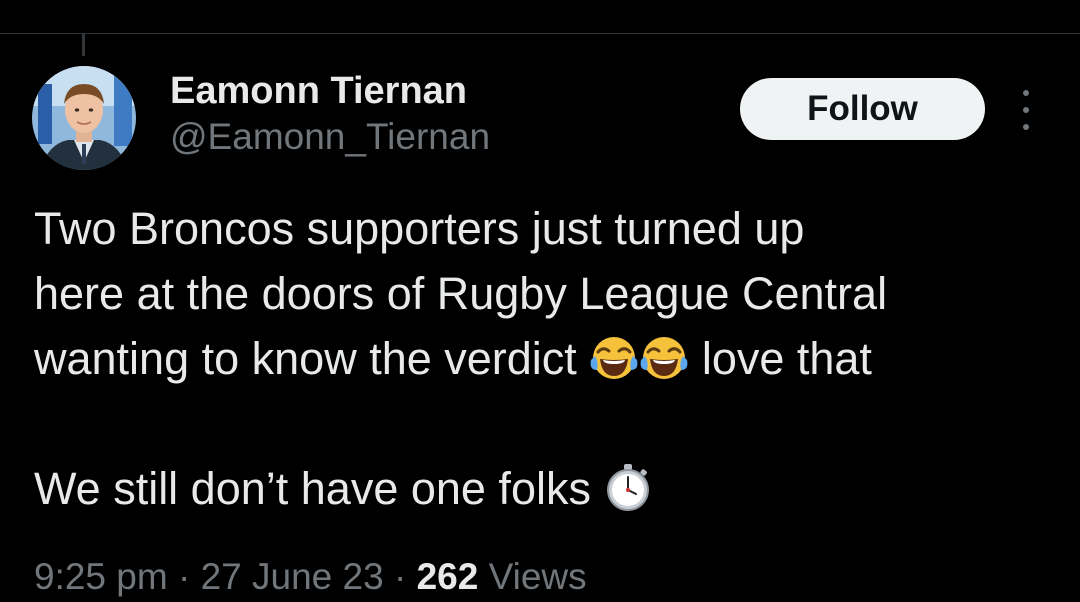  What do you see at coordinates (862, 109) in the screenshot?
I see `follow-button: Follow` at bounding box center [862, 109].